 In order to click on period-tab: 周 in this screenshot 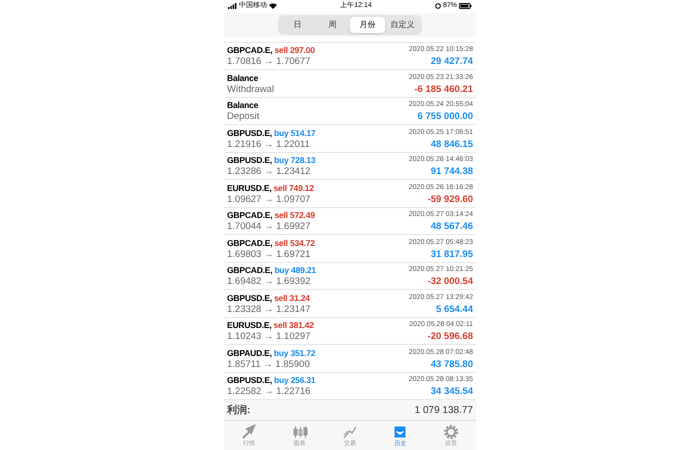, I will do `click(332, 24)`.